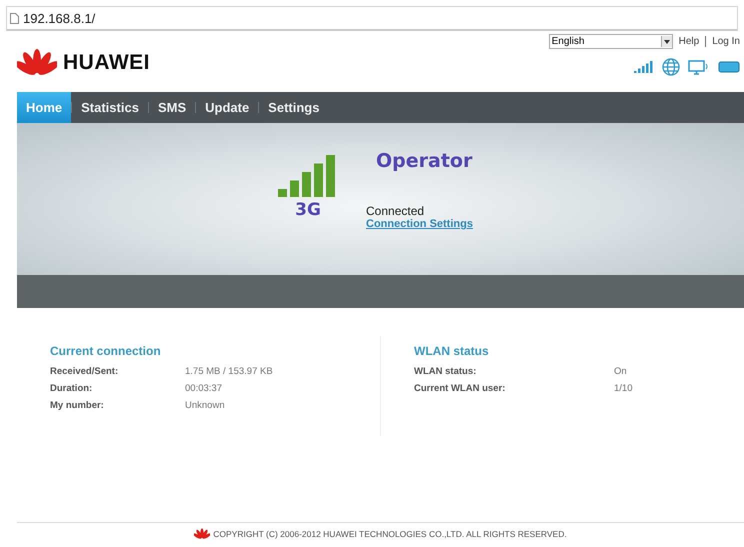 This screenshot has height=547, width=744. I want to click on battery-icon, so click(729, 67).